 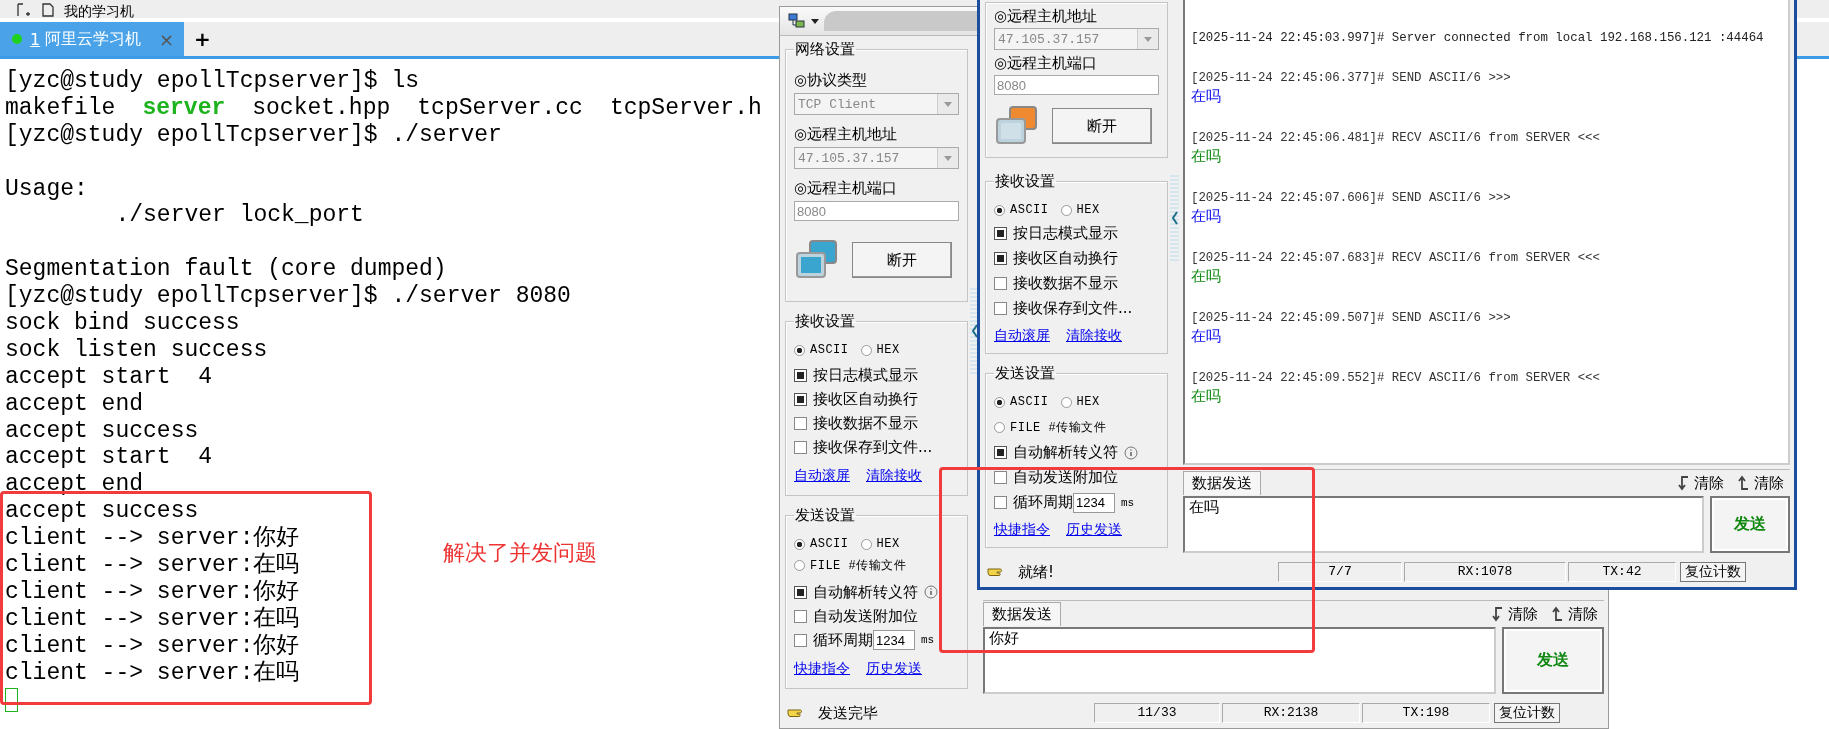 I want to click on status-text: 发送完毕, so click(x=848, y=713).